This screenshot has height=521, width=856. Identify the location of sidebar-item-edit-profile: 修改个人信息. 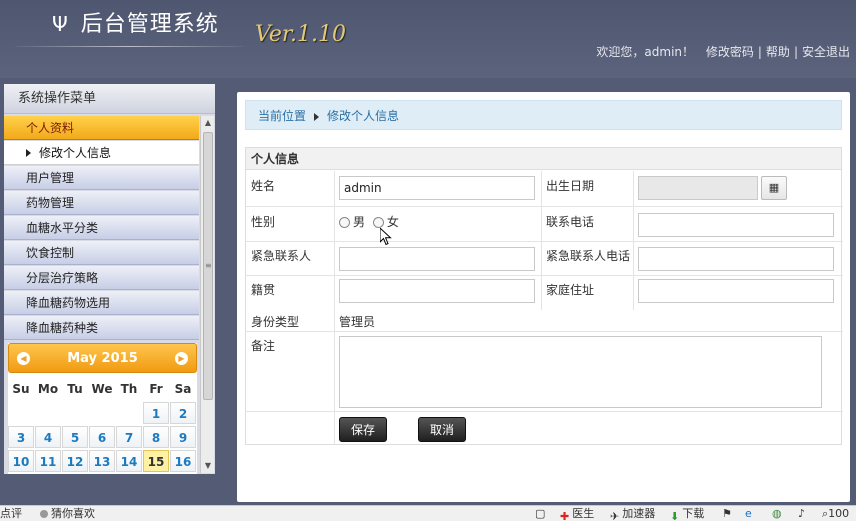
(101, 153).